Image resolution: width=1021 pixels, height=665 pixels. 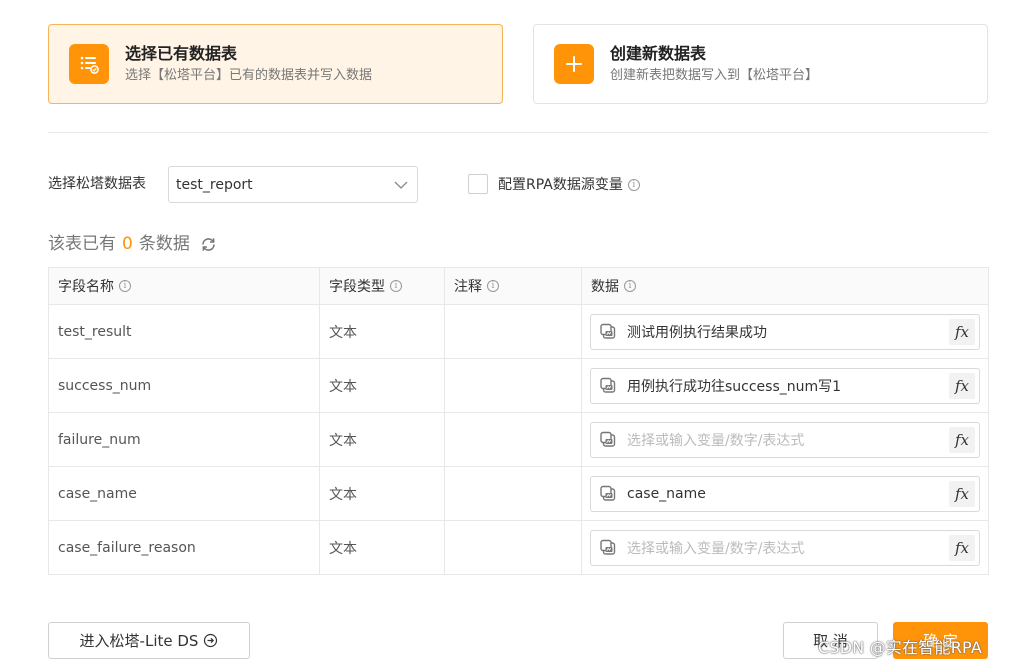 What do you see at coordinates (605, 287) in the screenshot?
I see `header-label: 数据` at bounding box center [605, 287].